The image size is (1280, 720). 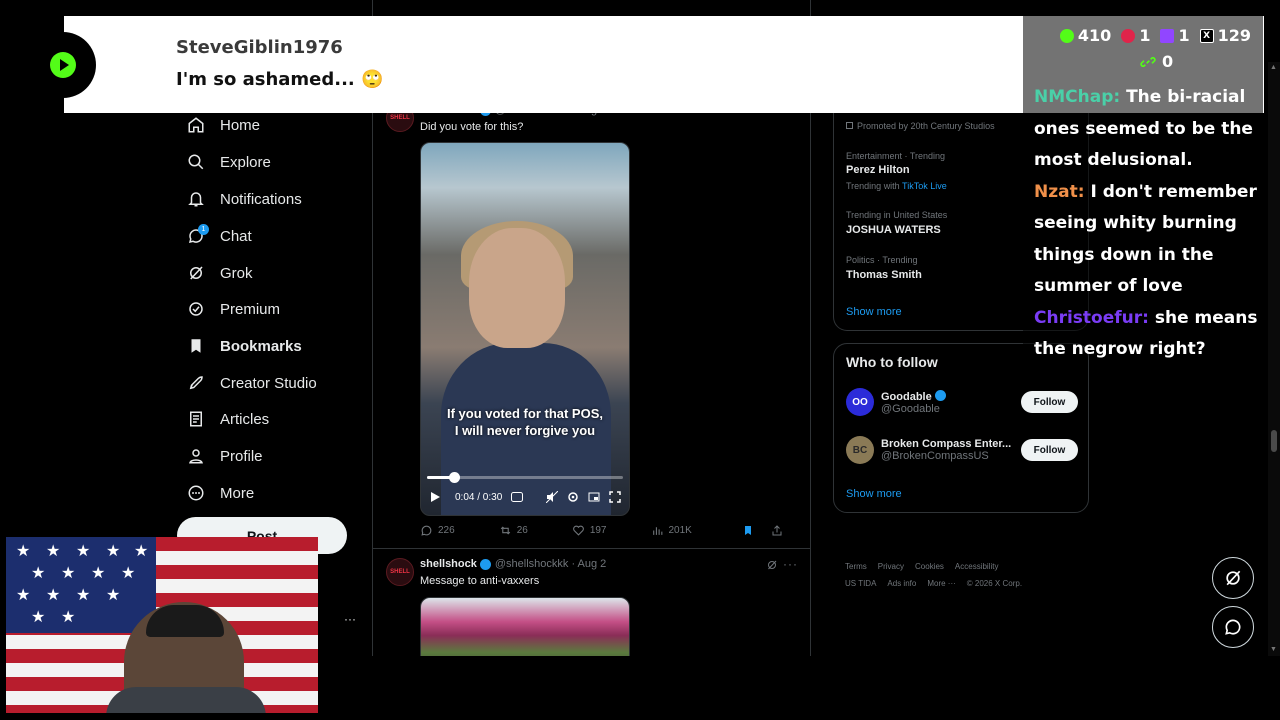 I want to click on trends-show-more-link: Show more, so click(x=874, y=312).